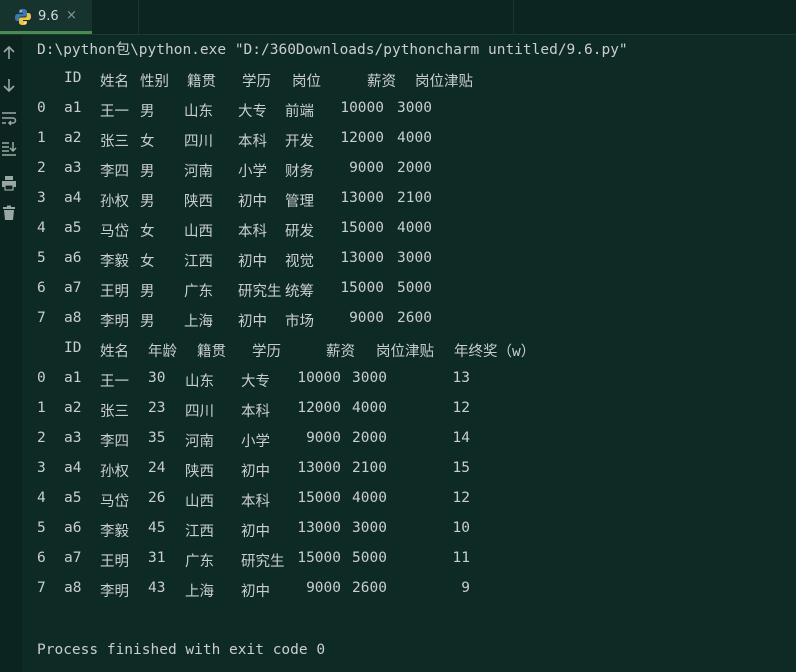 The image size is (796, 672). I want to click on table-cell: 大专, so click(252, 112).